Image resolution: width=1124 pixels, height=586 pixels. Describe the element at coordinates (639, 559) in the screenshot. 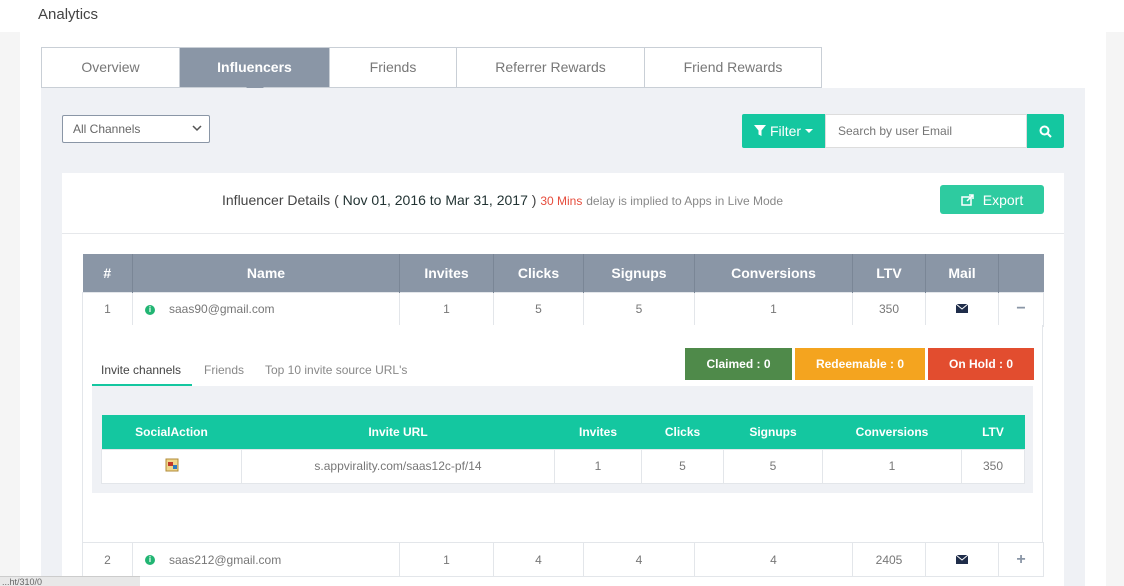

I see `row-signups: 4` at that location.